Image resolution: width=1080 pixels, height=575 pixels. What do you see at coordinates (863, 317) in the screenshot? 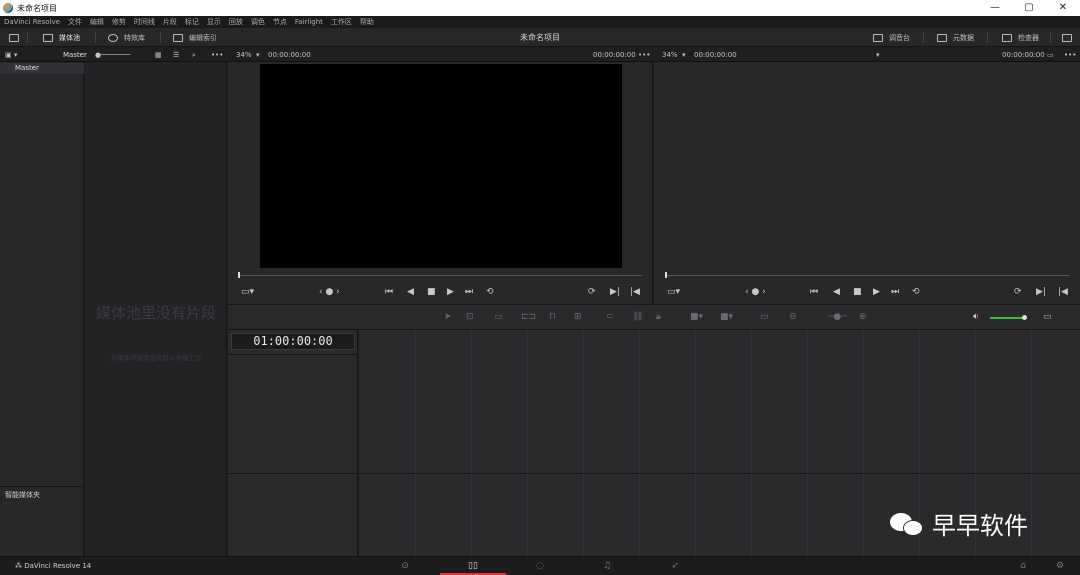
I see `zoom-in-icon: ⊕` at bounding box center [863, 317].